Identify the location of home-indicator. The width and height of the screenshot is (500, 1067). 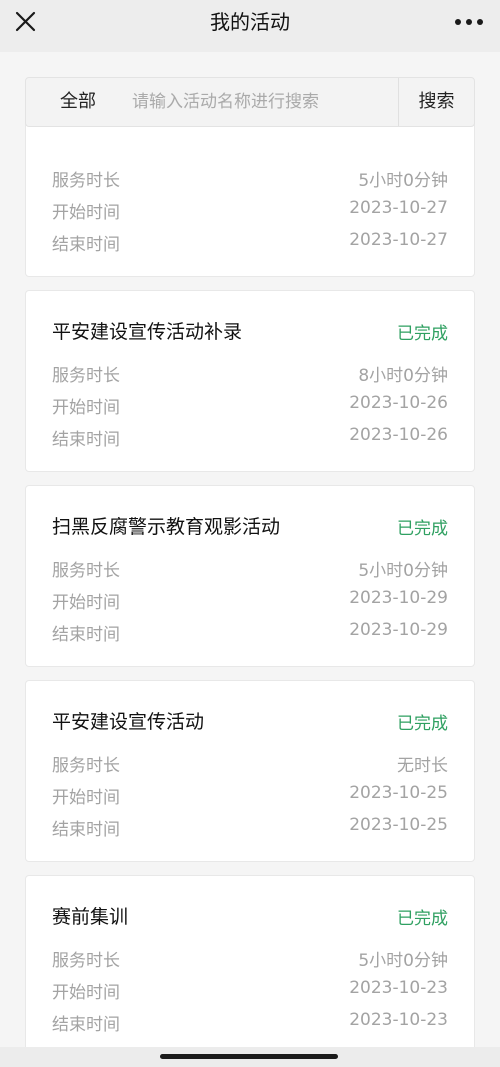
(249, 1056).